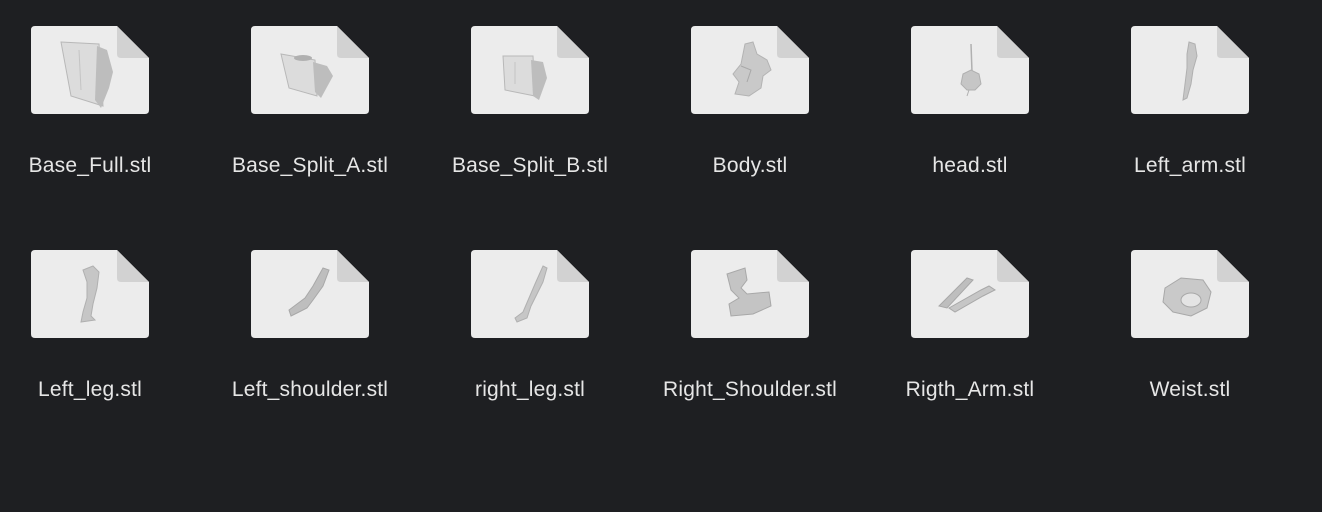 The height and width of the screenshot is (512, 1322). Describe the element at coordinates (530, 350) in the screenshot. I see `file-item-right-leg: right_leg.stl` at that location.